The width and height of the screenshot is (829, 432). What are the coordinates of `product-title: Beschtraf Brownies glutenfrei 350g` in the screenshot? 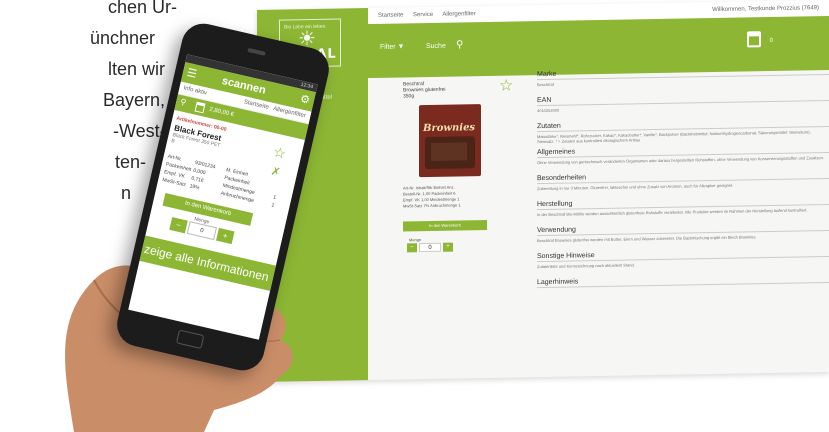 It's located at (424, 90).